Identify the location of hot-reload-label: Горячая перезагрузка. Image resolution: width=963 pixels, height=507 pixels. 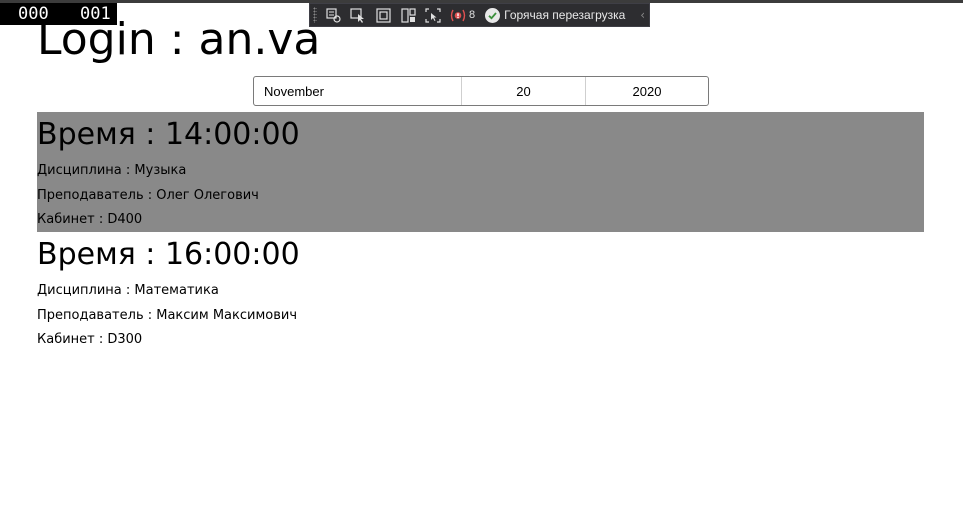
(565, 15).